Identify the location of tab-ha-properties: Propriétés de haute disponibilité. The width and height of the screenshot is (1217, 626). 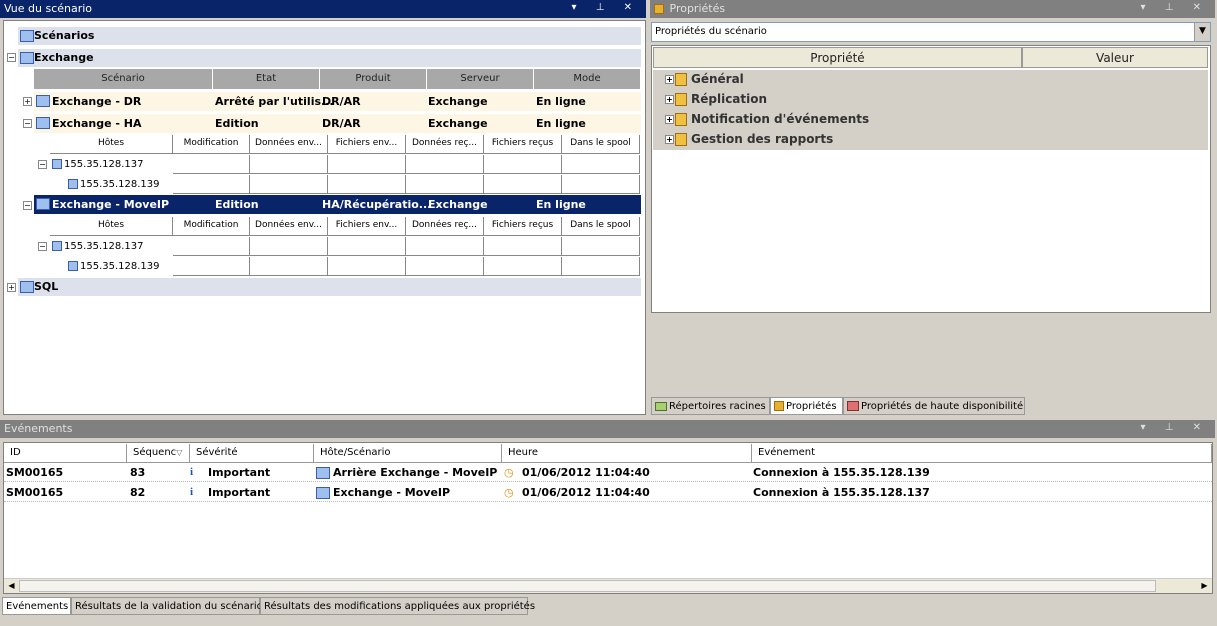
(934, 406).